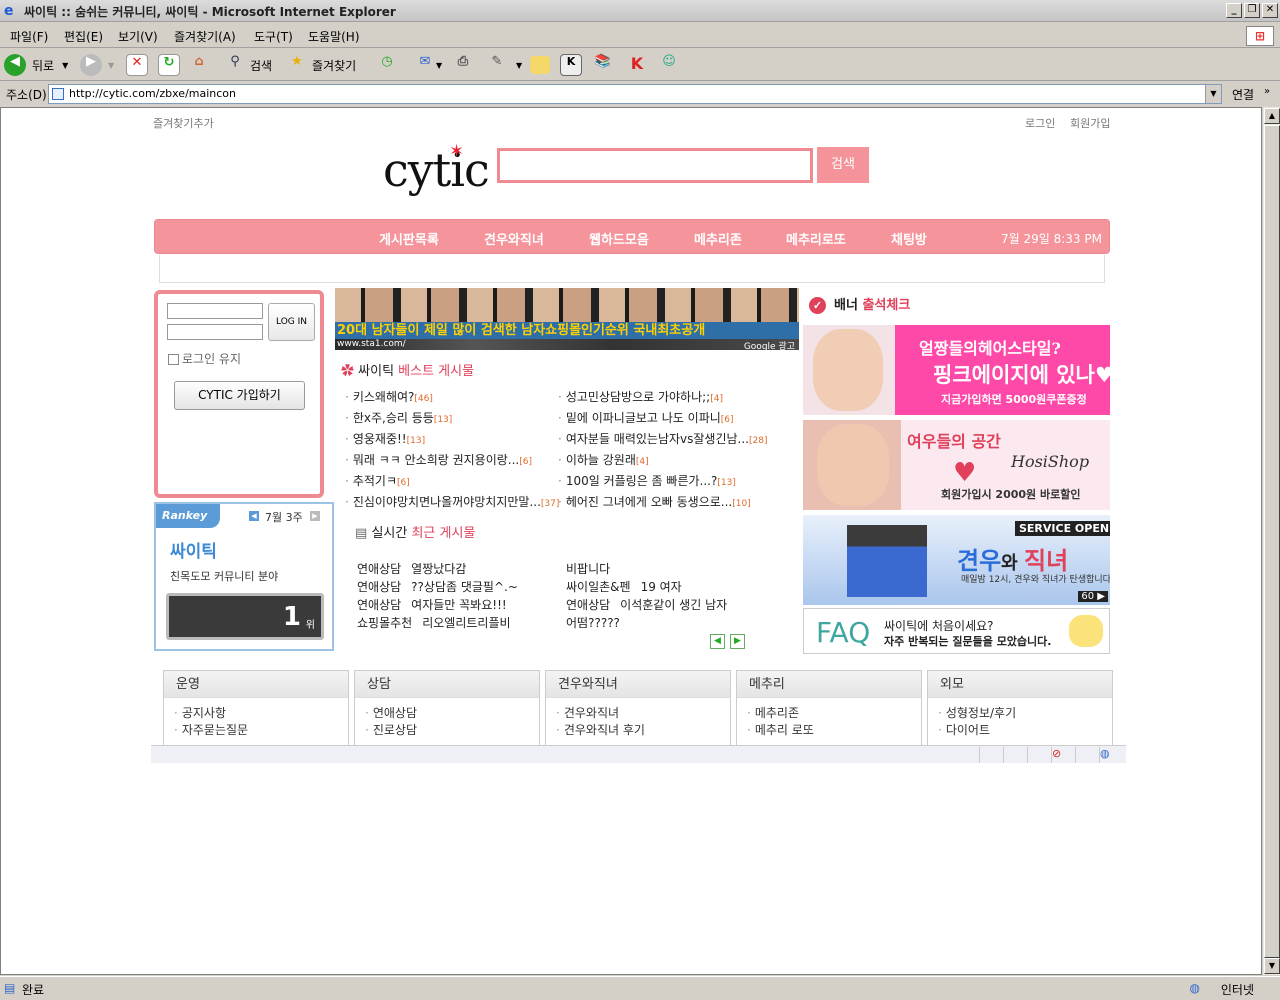  I want to click on mail-button: ✉ ▼, so click(428, 65).